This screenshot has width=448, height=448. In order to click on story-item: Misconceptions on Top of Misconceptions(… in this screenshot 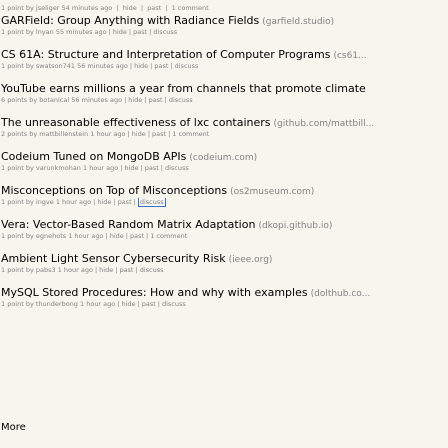, I will do `click(224, 200)`.